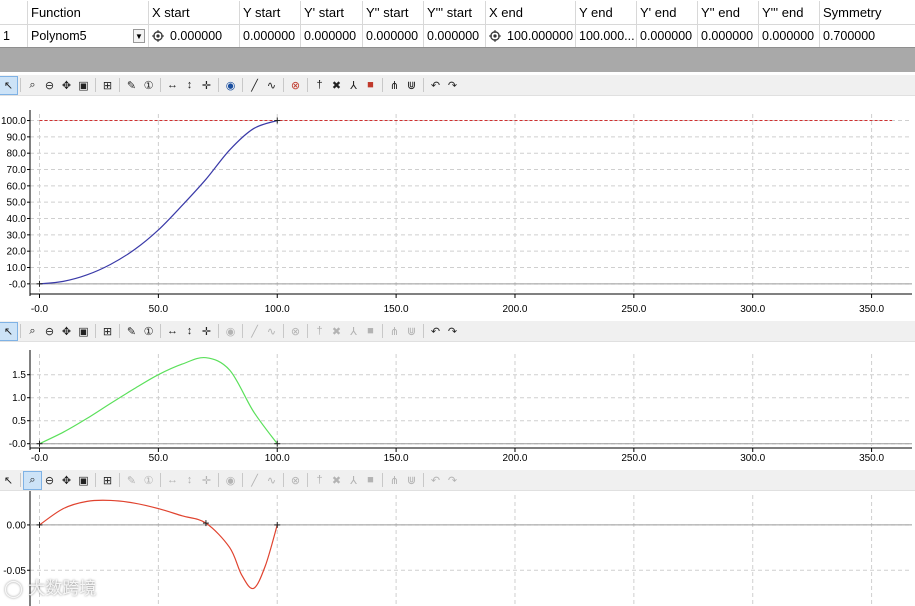  What do you see at coordinates (270, 12) in the screenshot?
I see `column-header-y-start: Y start` at bounding box center [270, 12].